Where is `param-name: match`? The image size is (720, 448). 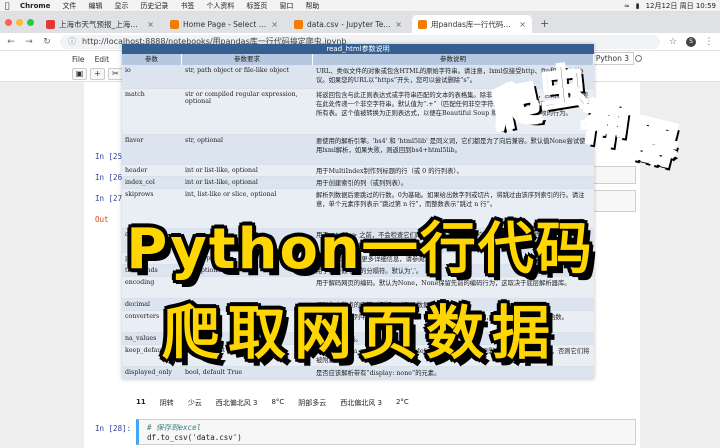 param-name: match is located at coordinates (135, 94).